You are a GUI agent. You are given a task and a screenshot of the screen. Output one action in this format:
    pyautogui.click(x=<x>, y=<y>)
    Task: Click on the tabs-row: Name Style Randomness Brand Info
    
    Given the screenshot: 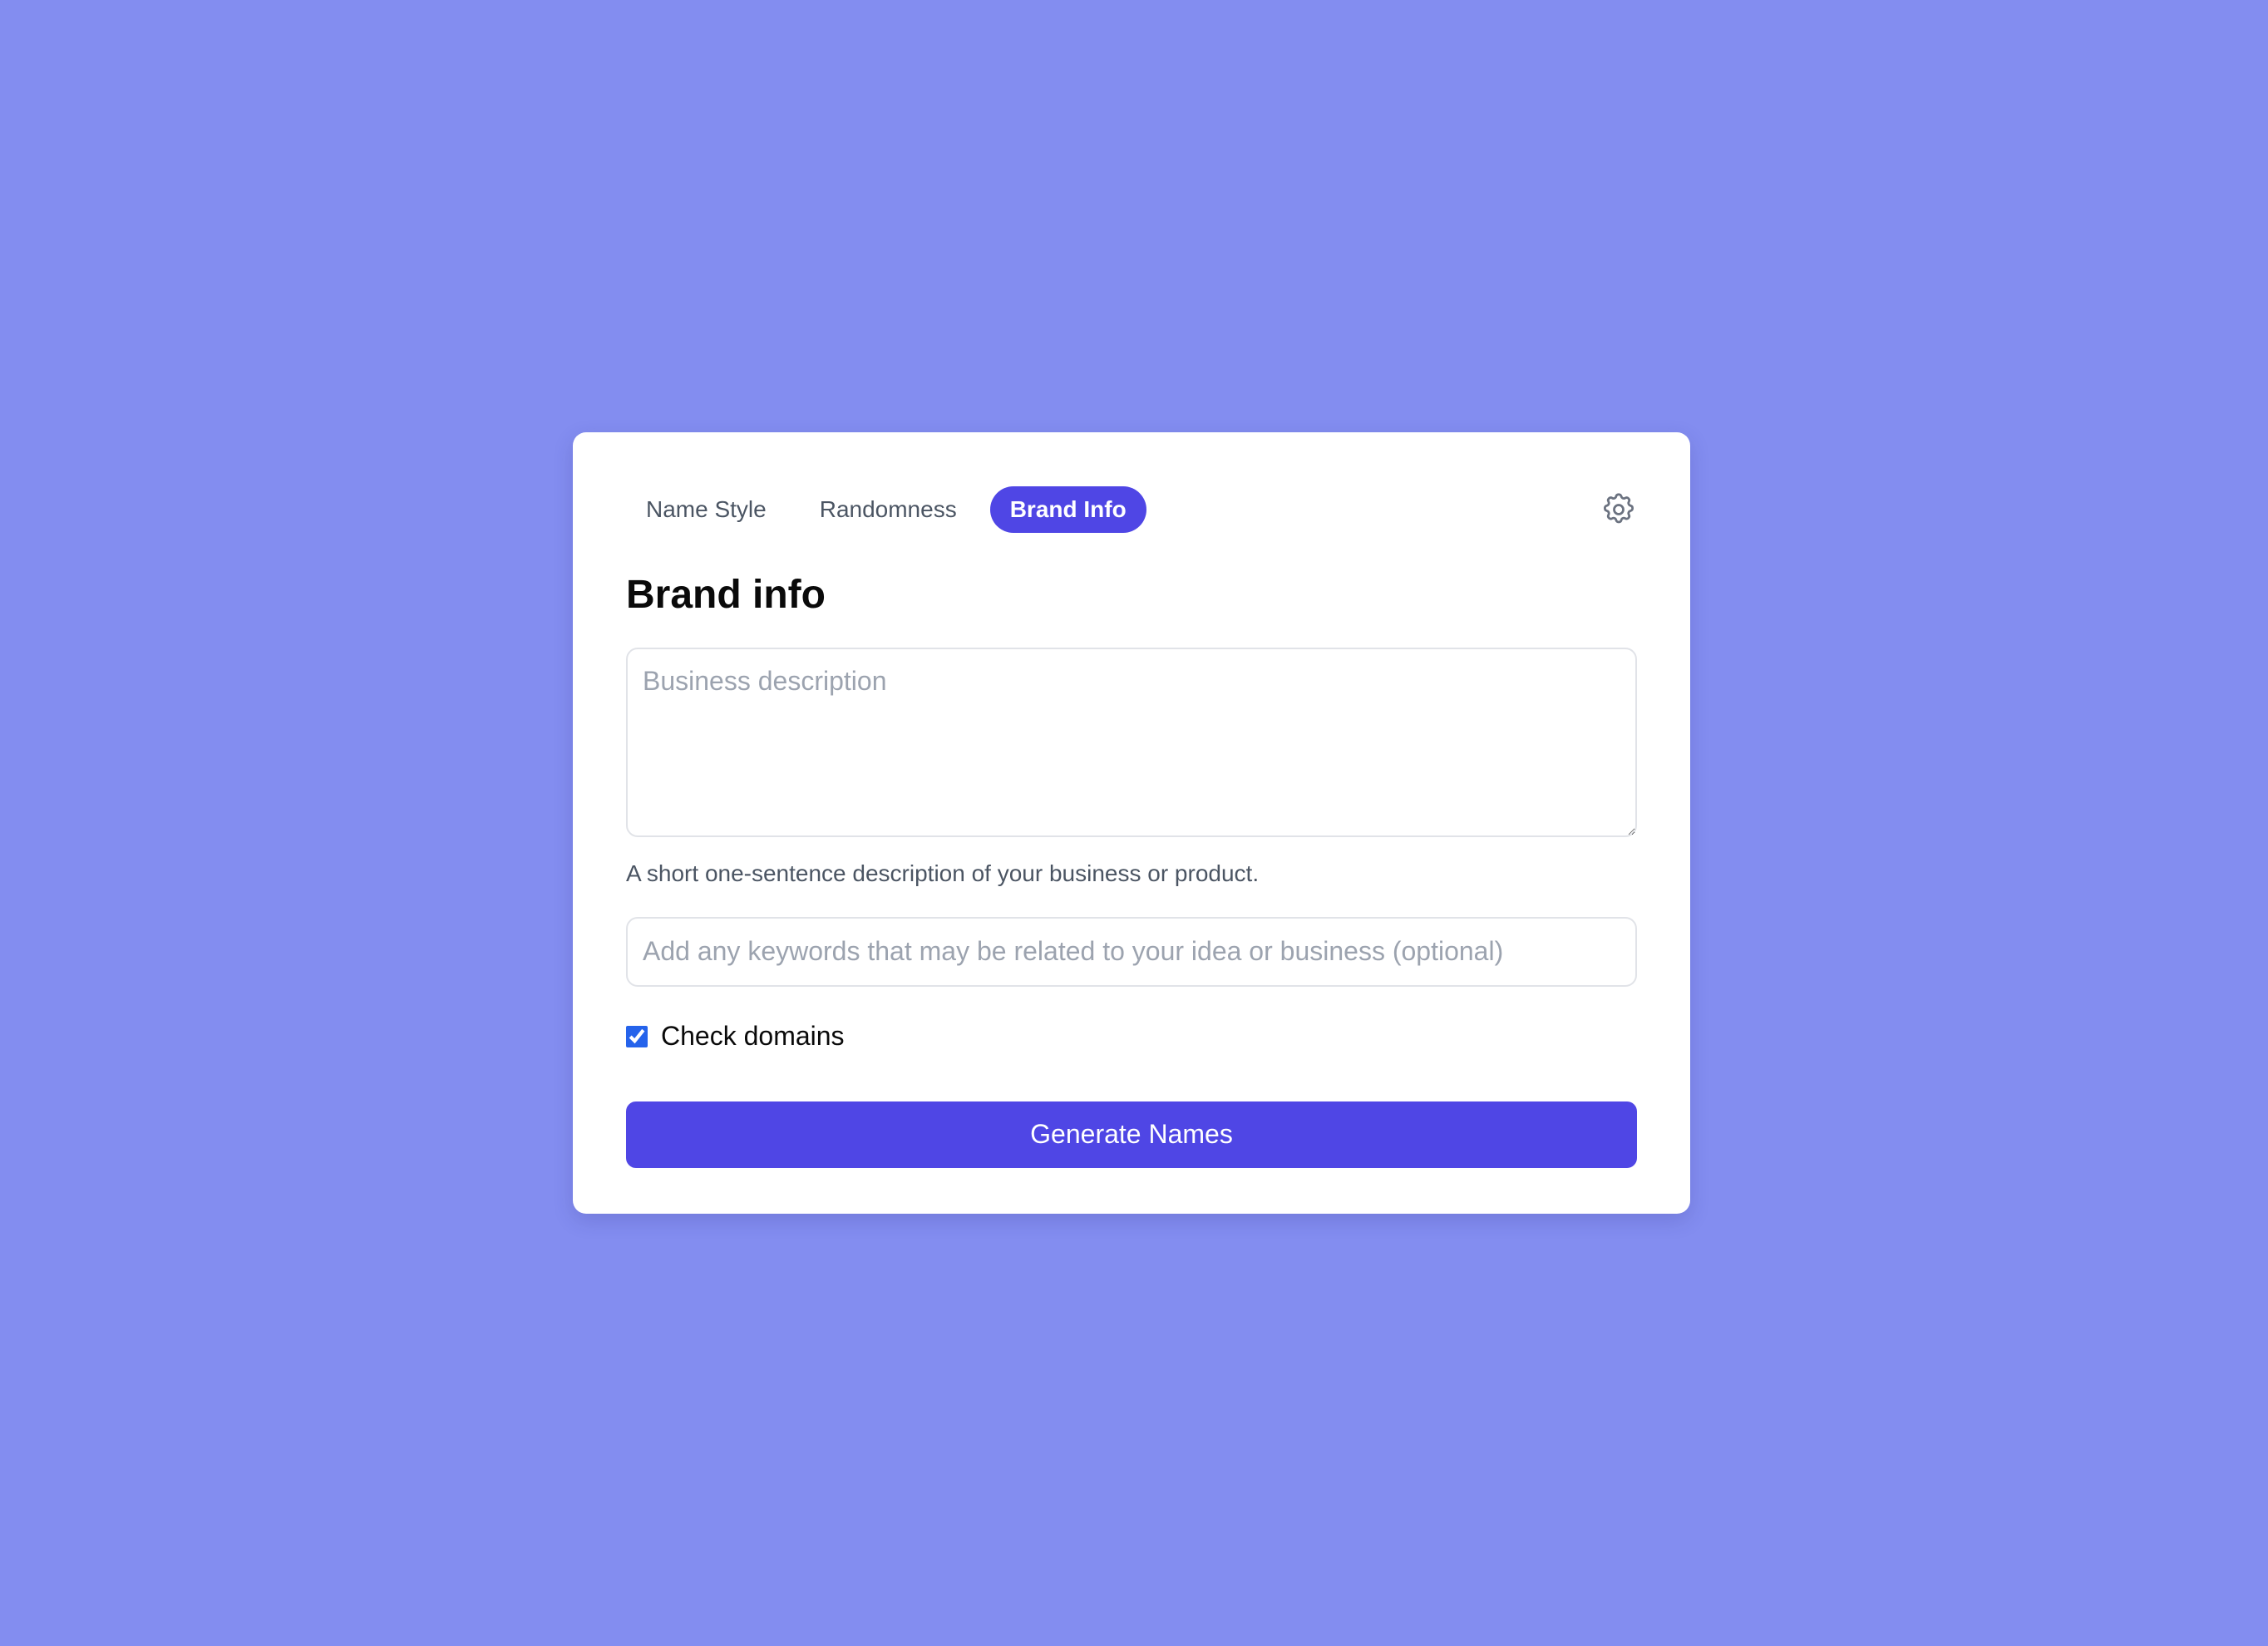 What is the action you would take?
    pyautogui.click(x=1131, y=510)
    